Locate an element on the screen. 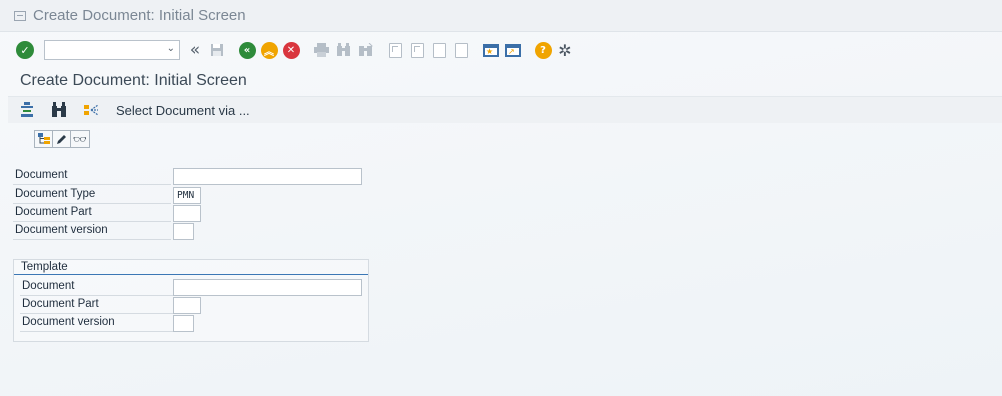 This screenshot has width=1002, height=396. template-document-version-row: Document version is located at coordinates (194, 323).